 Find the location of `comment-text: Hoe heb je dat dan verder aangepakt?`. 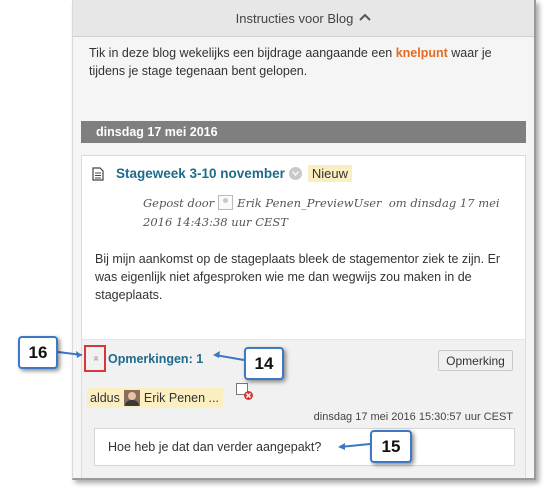

comment-text: Hoe heb je dat dan verder aangepakt? is located at coordinates (304, 447).